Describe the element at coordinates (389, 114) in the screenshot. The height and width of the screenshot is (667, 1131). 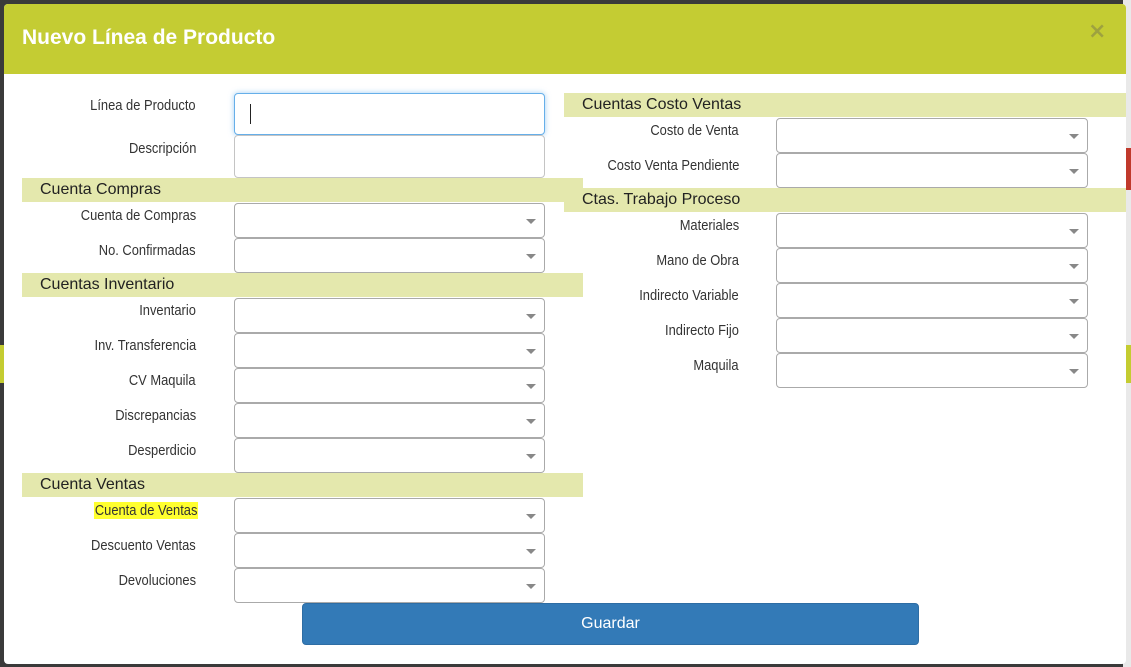
I see `linea-producto-input` at that location.